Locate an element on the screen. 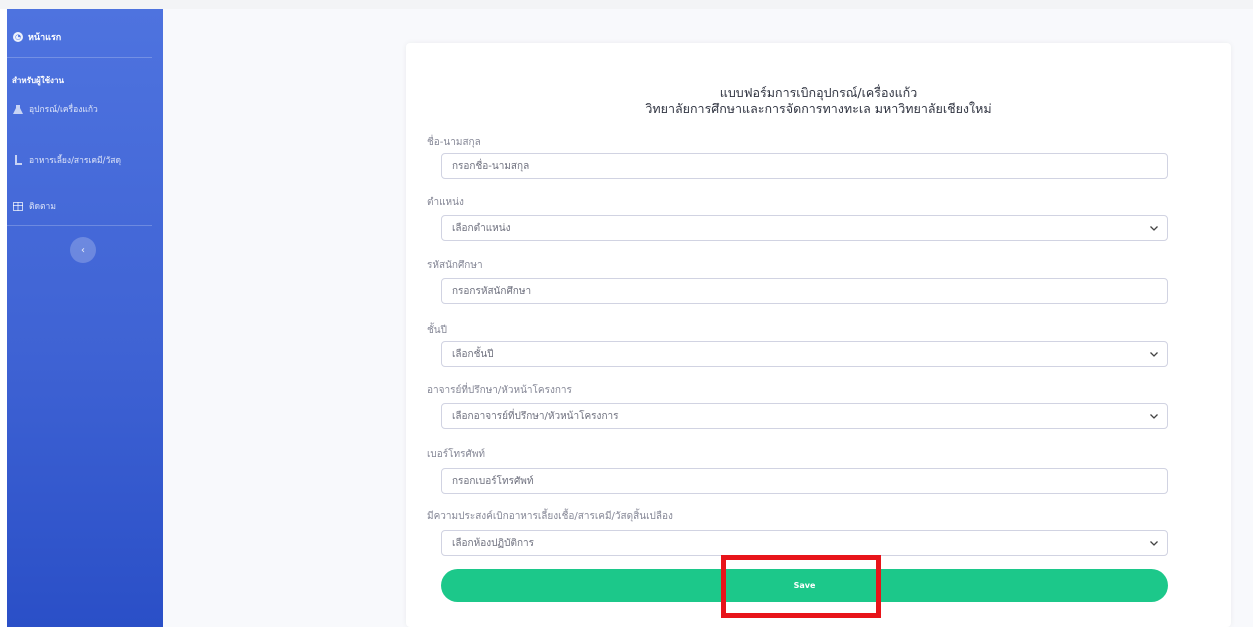  sidebar-home-label: หน้าแรก is located at coordinates (45, 38).